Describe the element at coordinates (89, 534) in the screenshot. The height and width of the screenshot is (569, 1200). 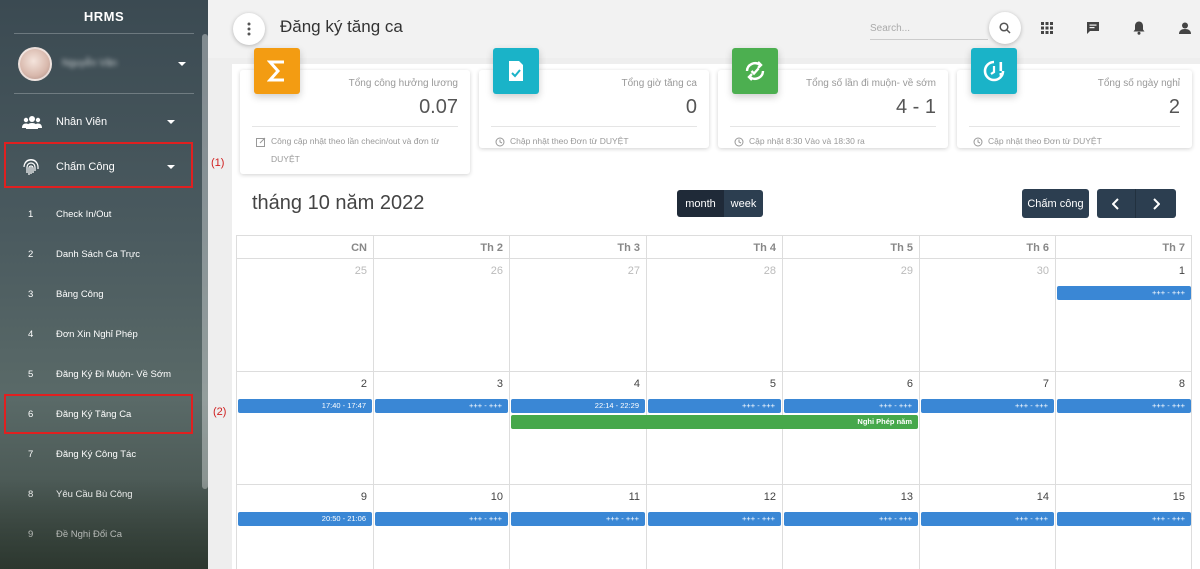
I see `item-label: Đề Nghị Đổi Ca` at that location.